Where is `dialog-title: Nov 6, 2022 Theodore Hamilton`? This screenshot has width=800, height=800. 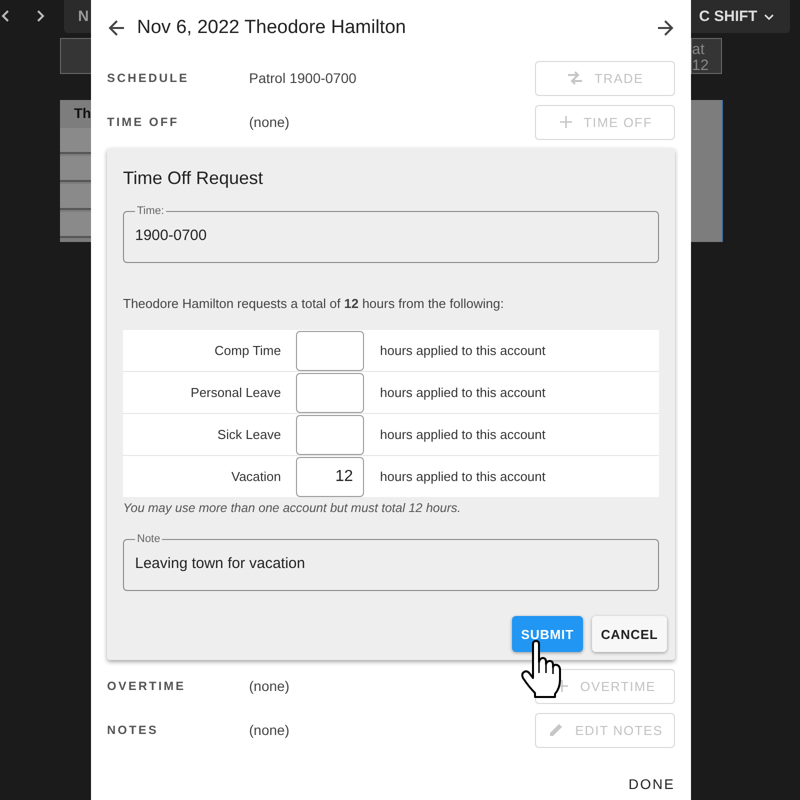
dialog-title: Nov 6, 2022 Theodore Hamilton is located at coordinates (272, 28).